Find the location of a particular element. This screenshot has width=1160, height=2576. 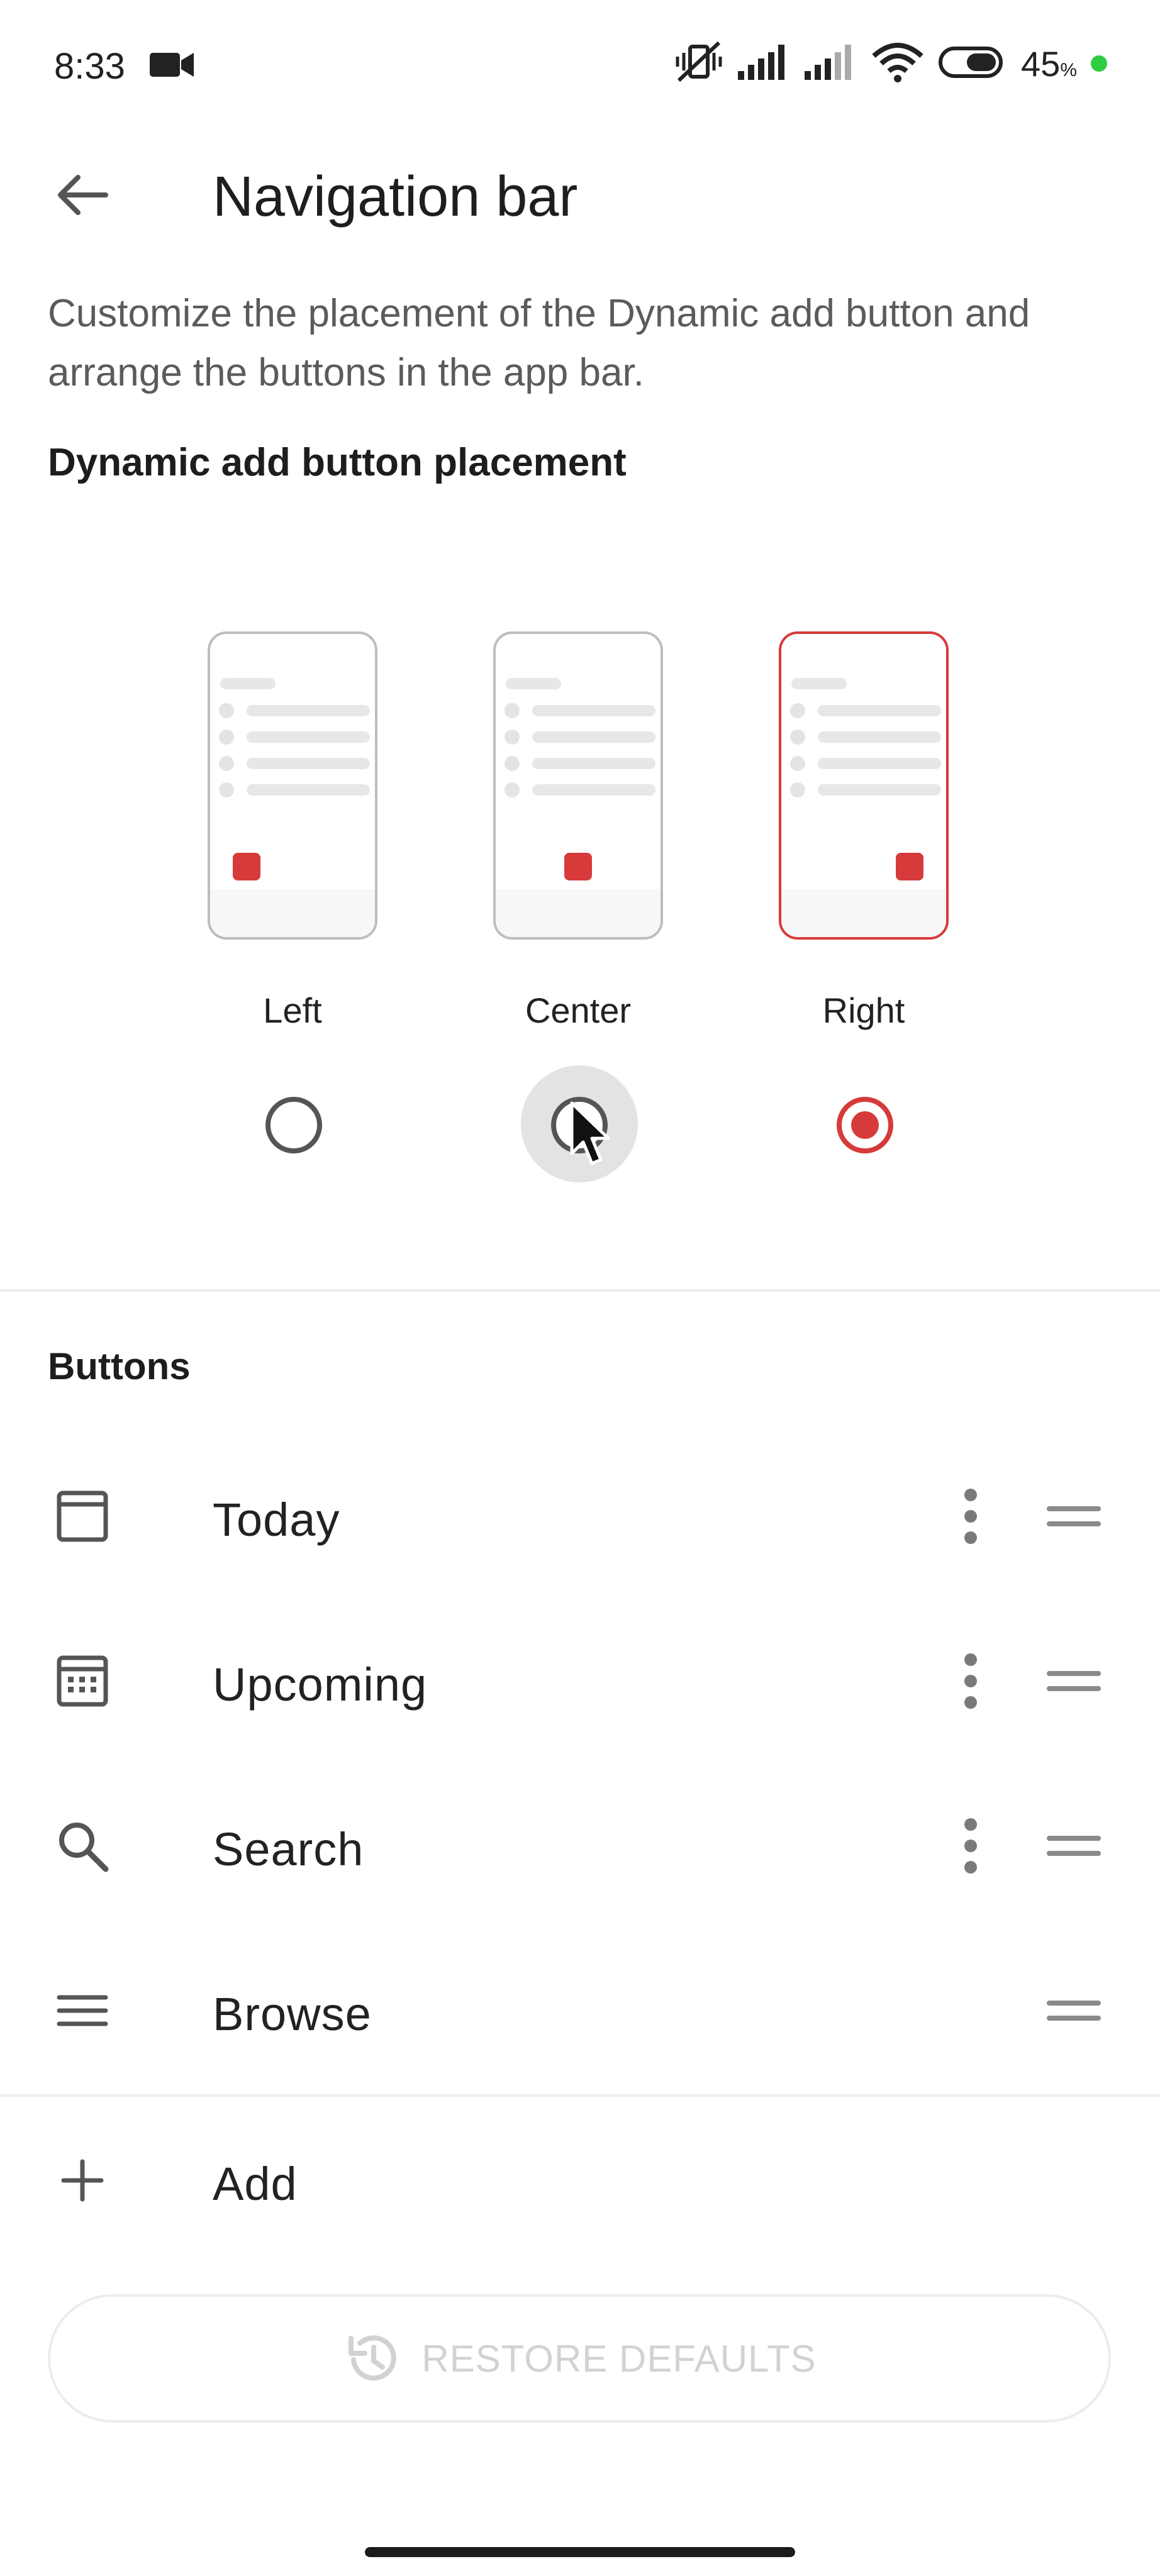

page-title: Navigation bar is located at coordinates (395, 196).